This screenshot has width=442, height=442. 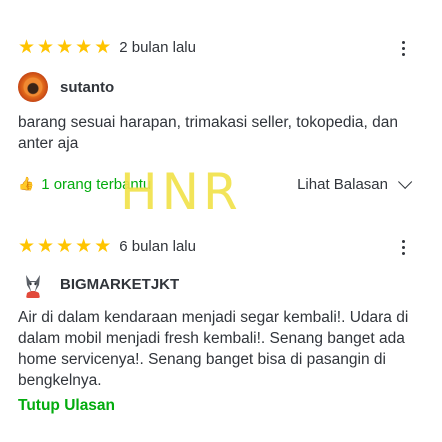 I want to click on see-replies-label: Lihat Balasan, so click(x=342, y=184).